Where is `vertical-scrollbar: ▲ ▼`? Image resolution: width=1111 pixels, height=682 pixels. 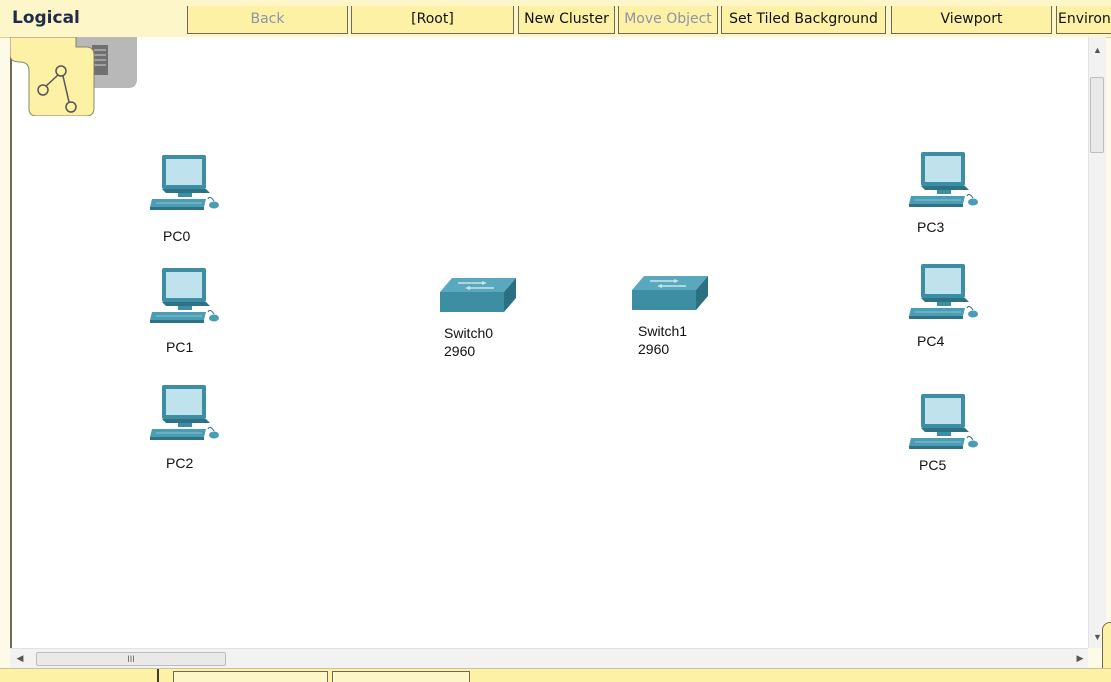 vertical-scrollbar: ▲ ▼ is located at coordinates (1097, 342).